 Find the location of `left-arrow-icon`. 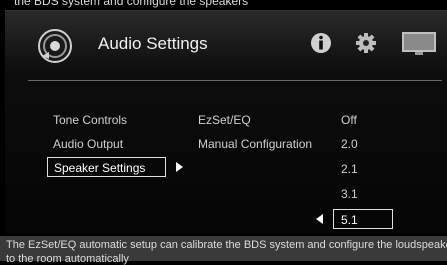

left-arrow-icon is located at coordinates (319, 219).